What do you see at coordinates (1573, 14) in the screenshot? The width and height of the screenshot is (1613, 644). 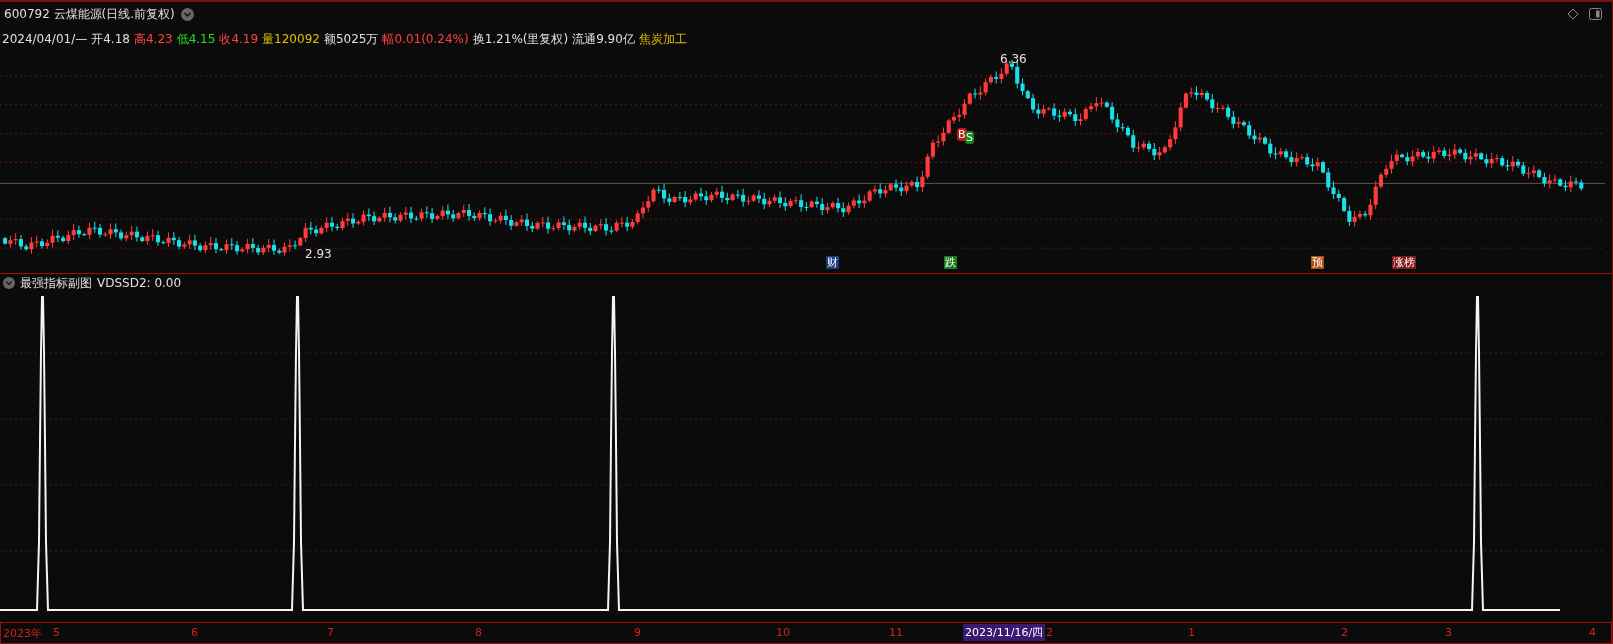 I see `diamond-icon` at bounding box center [1573, 14].